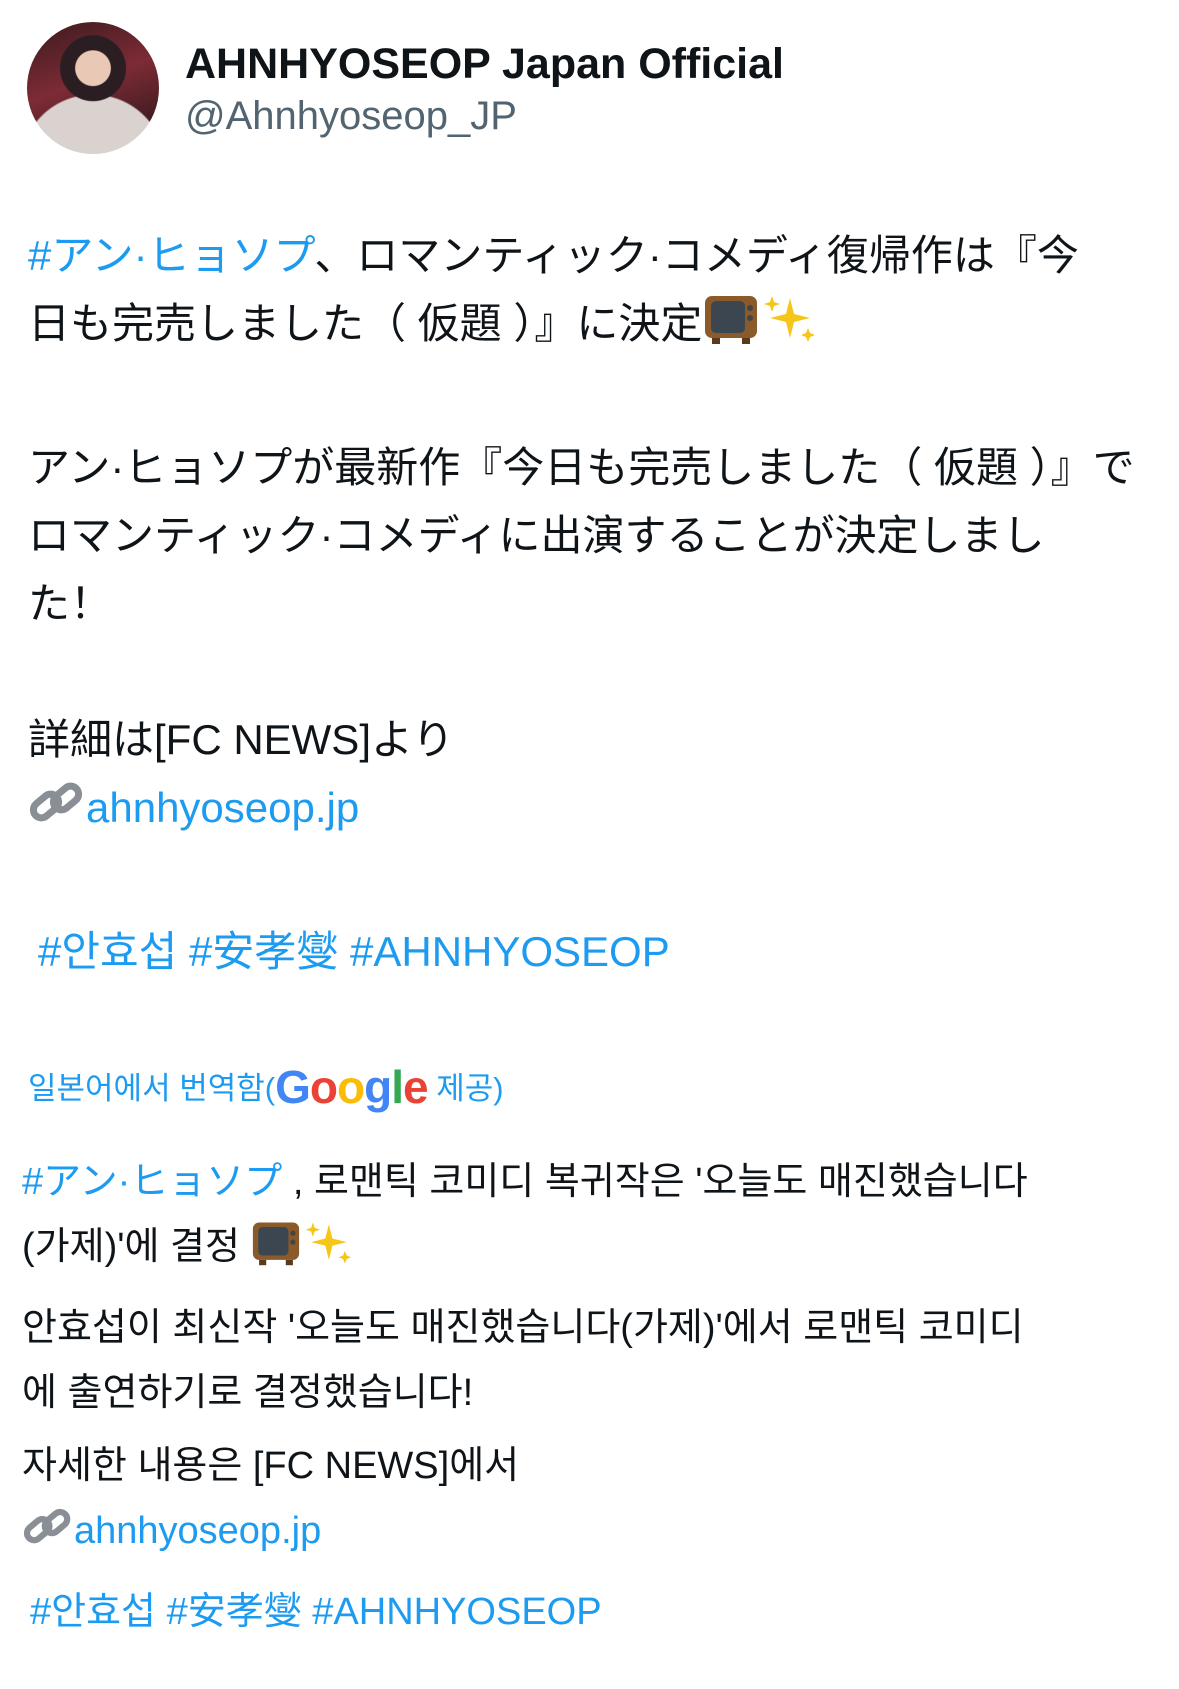 This screenshot has height=1689, width=1179. What do you see at coordinates (536, 535) in the screenshot?
I see `body-text: ロマンティック·コメディに出演することが決定しまし` at bounding box center [536, 535].